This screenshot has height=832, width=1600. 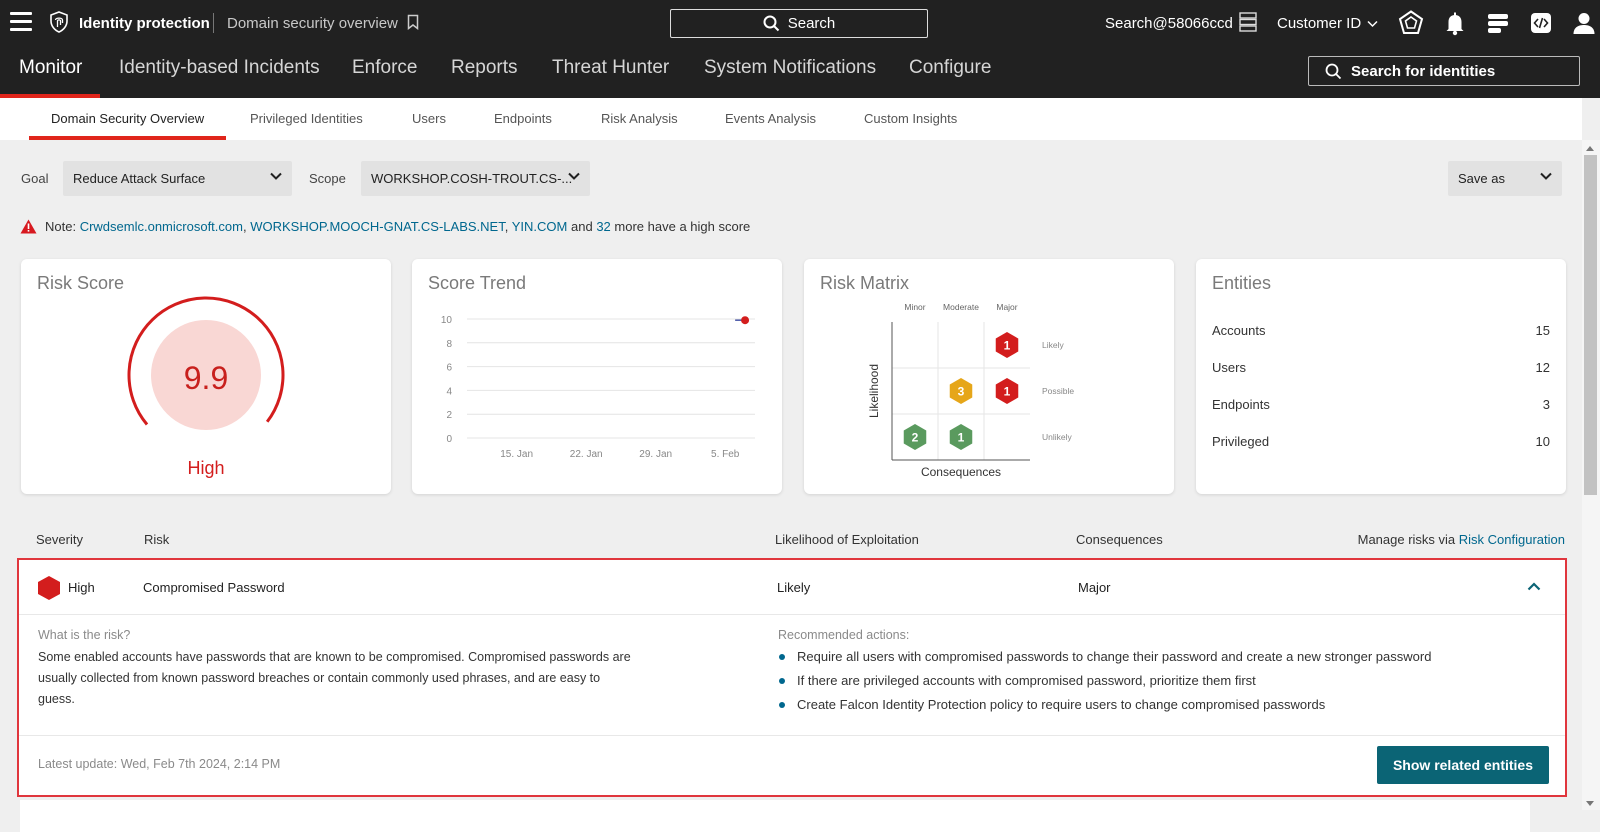 What do you see at coordinates (1455, 23) in the screenshot?
I see `bell-icon` at bounding box center [1455, 23].